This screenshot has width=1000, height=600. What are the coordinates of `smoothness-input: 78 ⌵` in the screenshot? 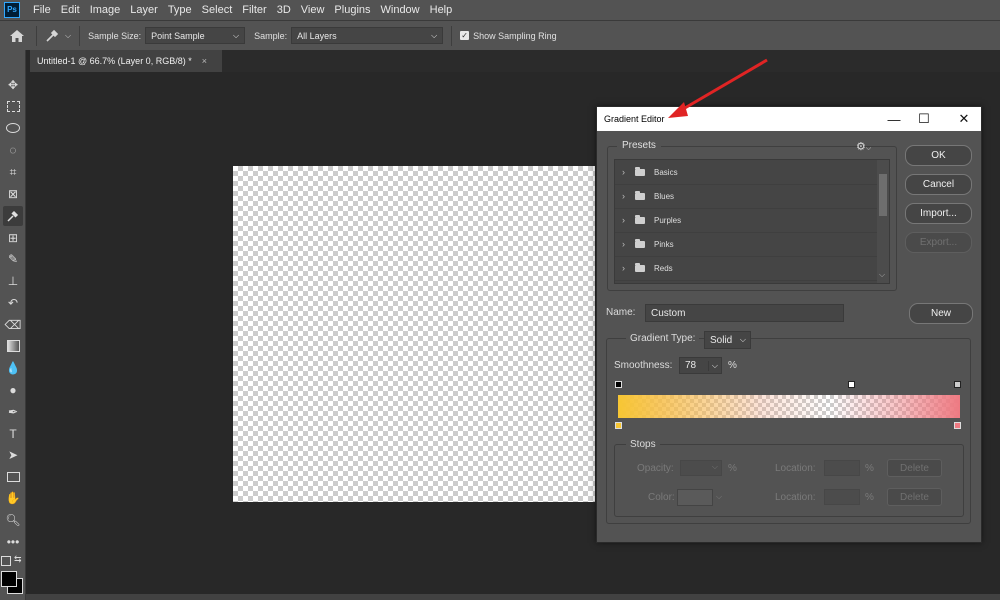 It's located at (700, 365).